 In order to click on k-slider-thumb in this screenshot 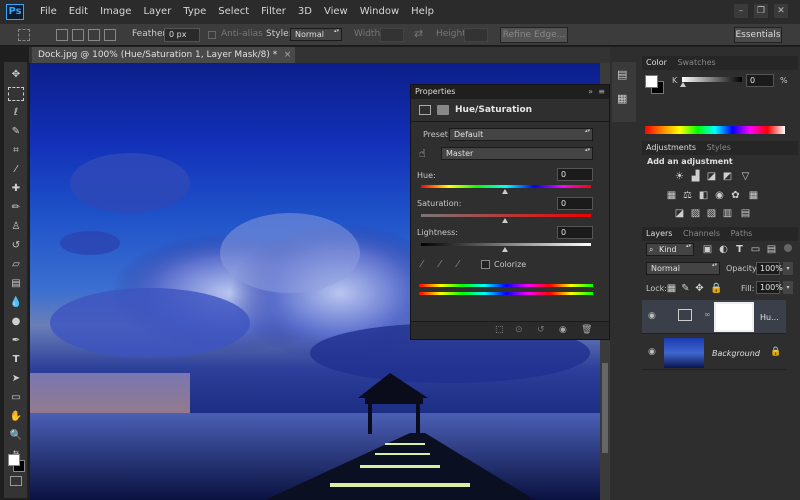, I will do `click(683, 84)`.